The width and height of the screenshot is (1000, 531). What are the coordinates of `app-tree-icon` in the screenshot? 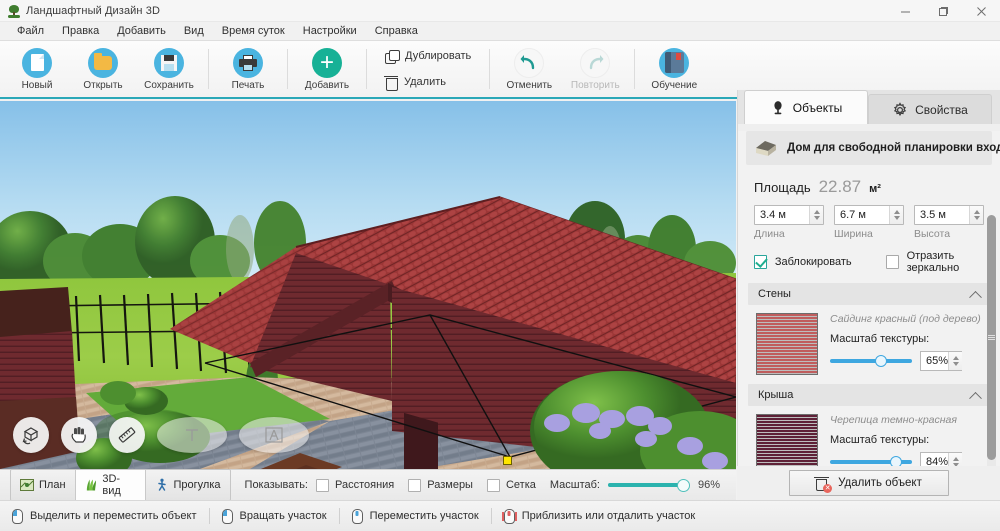 It's located at (14, 11).